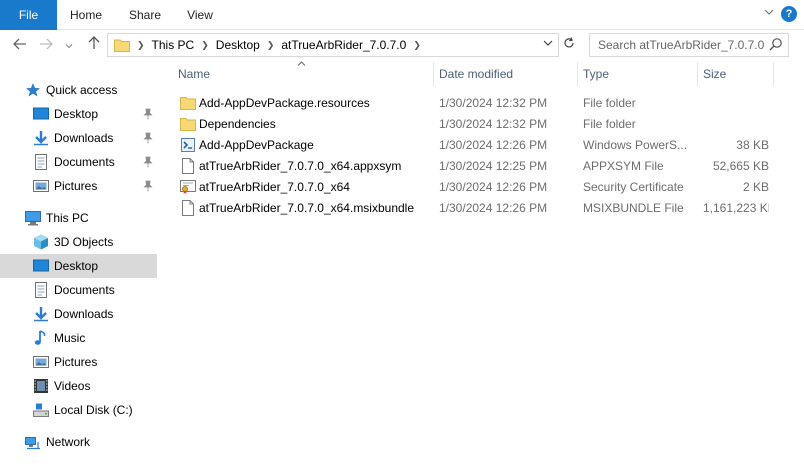 This screenshot has width=804, height=469. Describe the element at coordinates (33, 218) in the screenshot. I see `computer-icon` at that location.